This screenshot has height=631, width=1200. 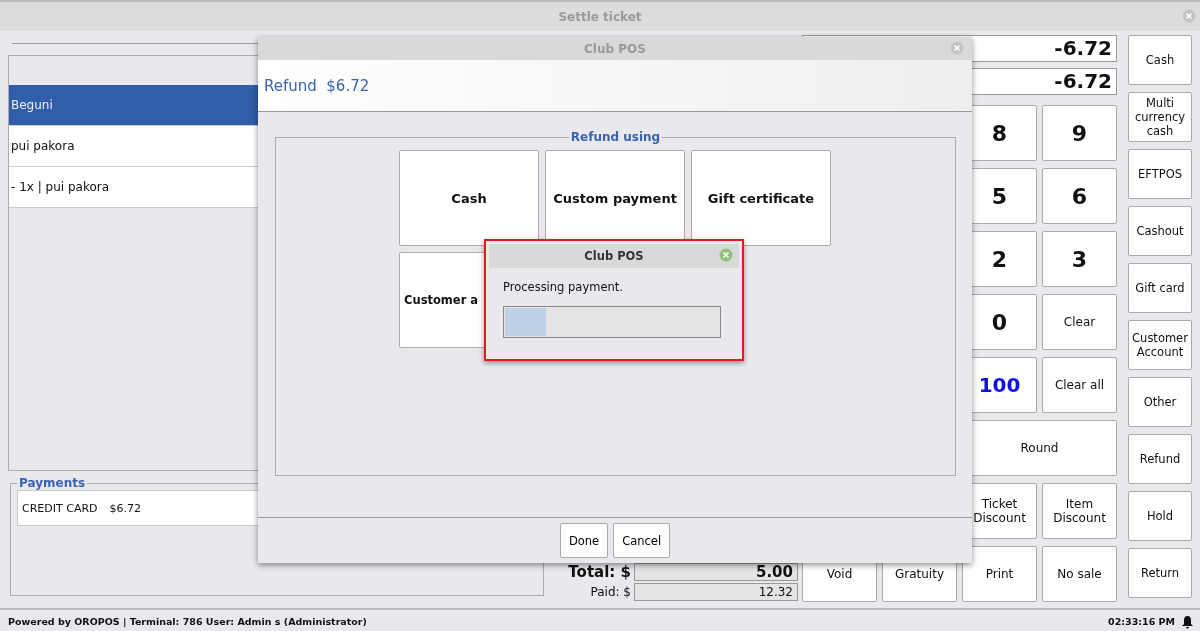 I want to click on payment-method-button: Cash, so click(x=1160, y=60).